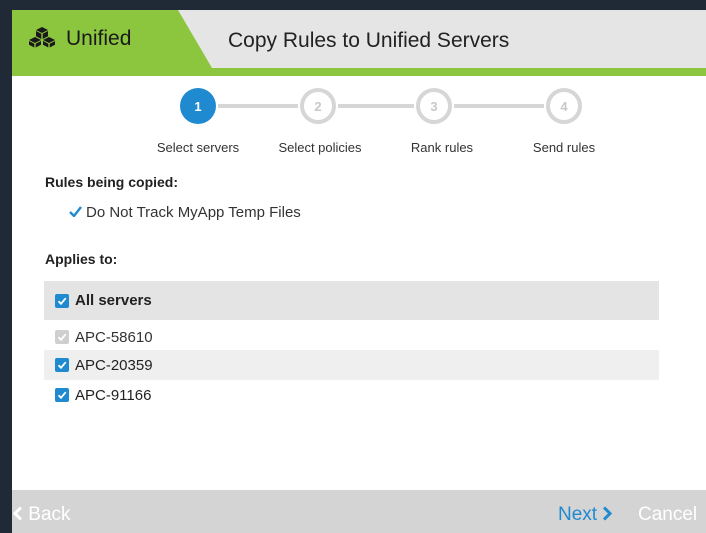 The height and width of the screenshot is (533, 706). Describe the element at coordinates (62, 337) in the screenshot. I see `server-checkbox-disabled` at that location.